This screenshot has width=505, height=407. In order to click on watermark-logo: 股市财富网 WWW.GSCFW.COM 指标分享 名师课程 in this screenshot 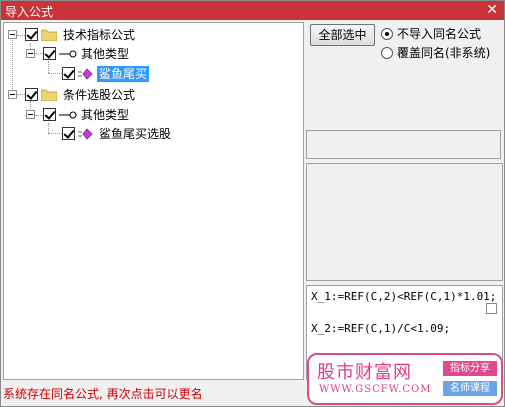, I will do `click(405, 379)`.